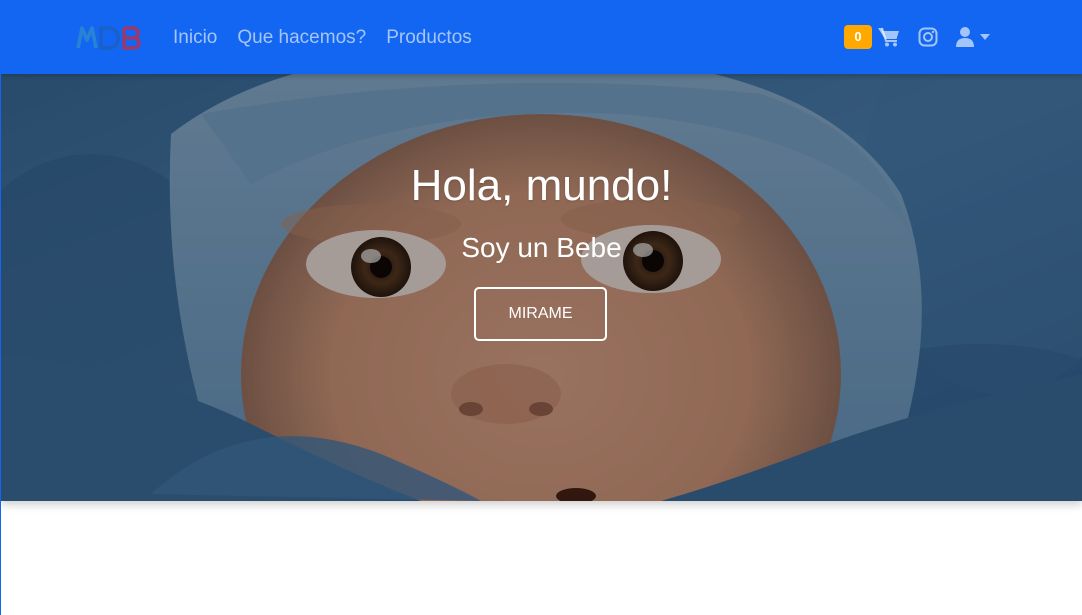  Describe the element at coordinates (541, 247) in the screenshot. I see `hero-subtitle: Soy un Bebe` at that location.